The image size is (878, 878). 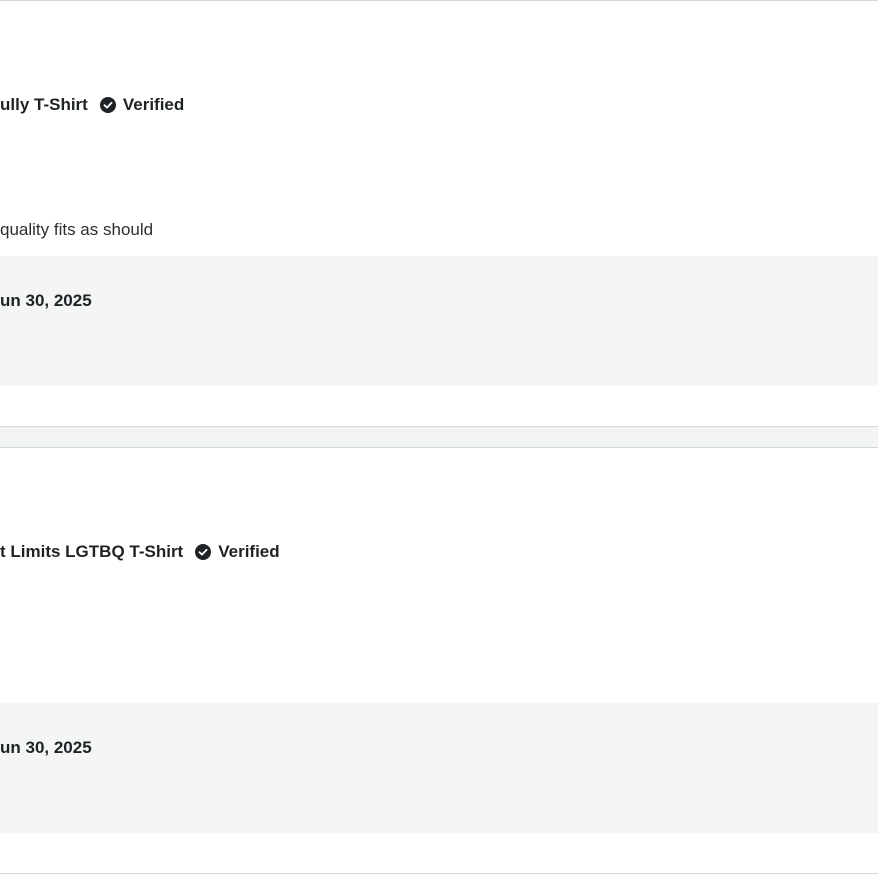 What do you see at coordinates (91, 552) in the screenshot?
I see `review-product-name: t Limits LGTBQ T-Shirt` at bounding box center [91, 552].